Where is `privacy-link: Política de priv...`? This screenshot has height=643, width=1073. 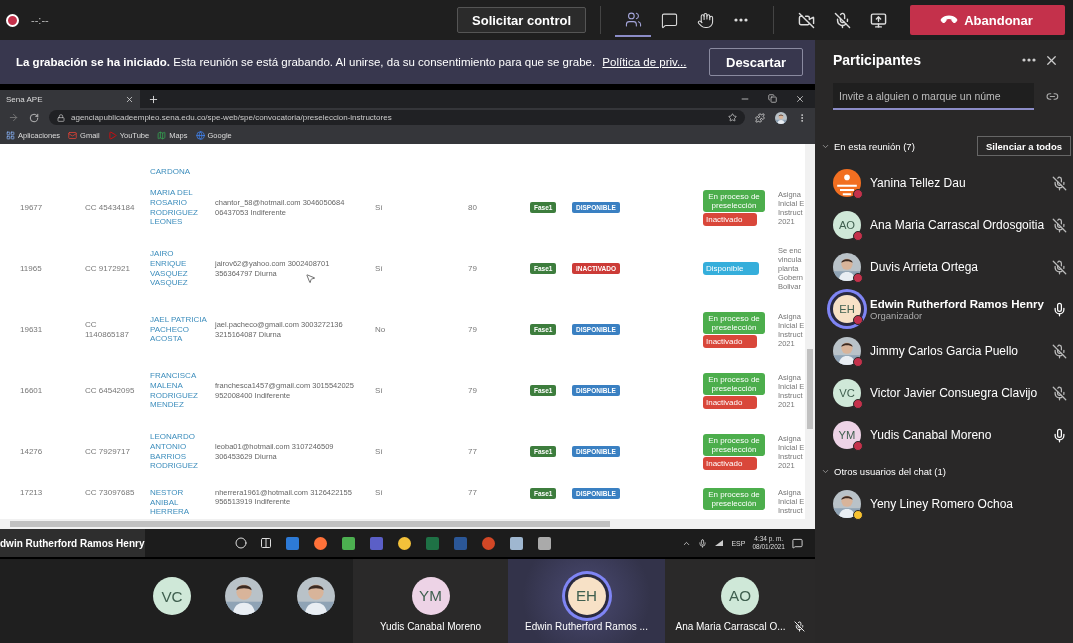
privacy-link: Política de priv... is located at coordinates (644, 62).